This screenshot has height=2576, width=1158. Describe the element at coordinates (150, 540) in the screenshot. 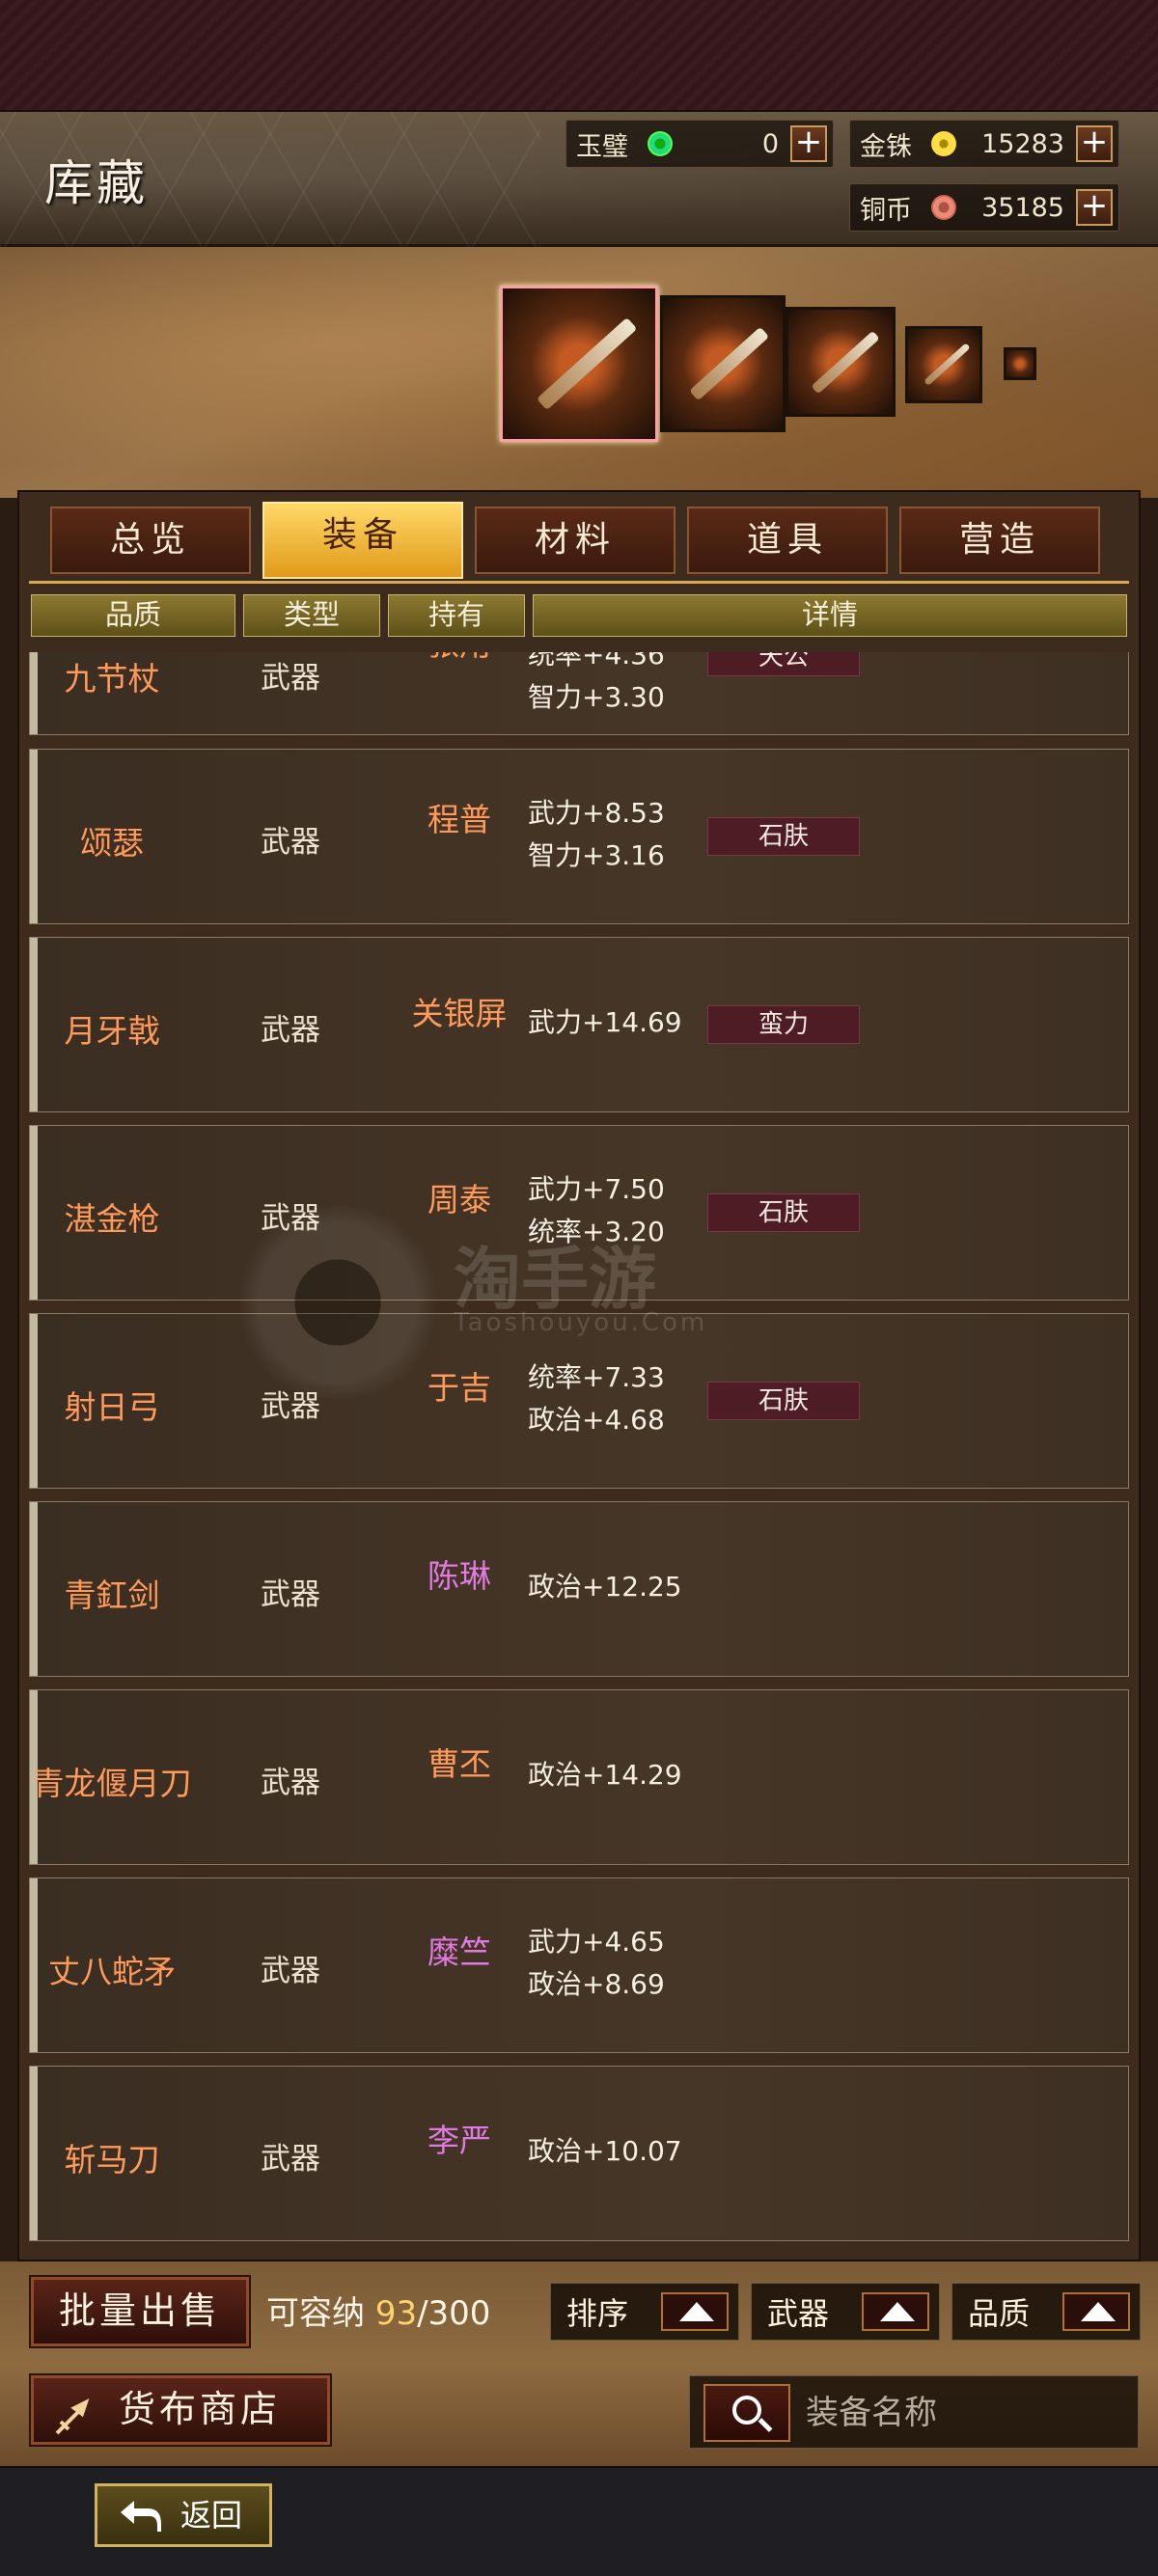

I see `tab-overview: 总览` at that location.